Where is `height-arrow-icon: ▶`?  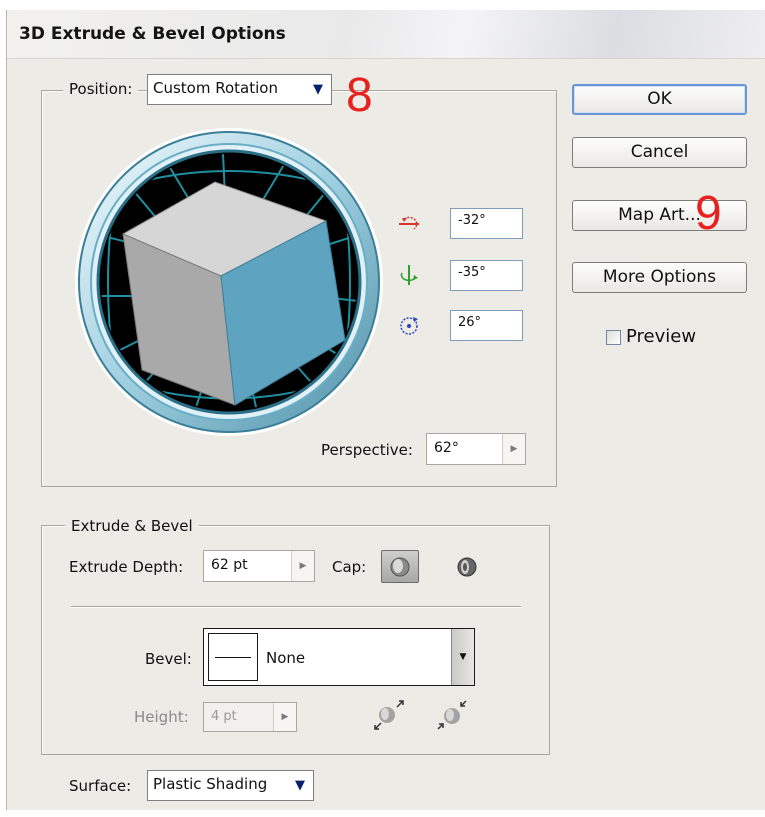
height-arrow-icon: ▶ is located at coordinates (285, 717).